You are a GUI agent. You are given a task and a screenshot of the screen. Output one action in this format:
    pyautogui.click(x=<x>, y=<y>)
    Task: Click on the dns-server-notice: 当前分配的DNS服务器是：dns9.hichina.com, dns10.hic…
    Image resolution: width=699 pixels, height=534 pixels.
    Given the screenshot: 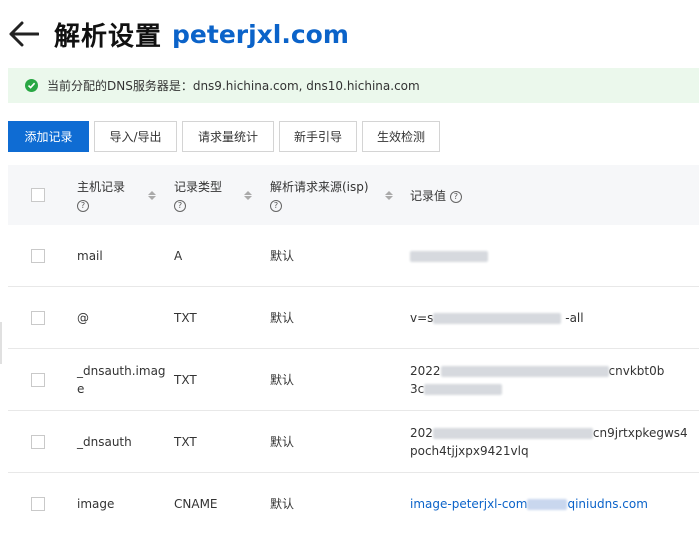 What is the action you would take?
    pyautogui.click(x=353, y=85)
    